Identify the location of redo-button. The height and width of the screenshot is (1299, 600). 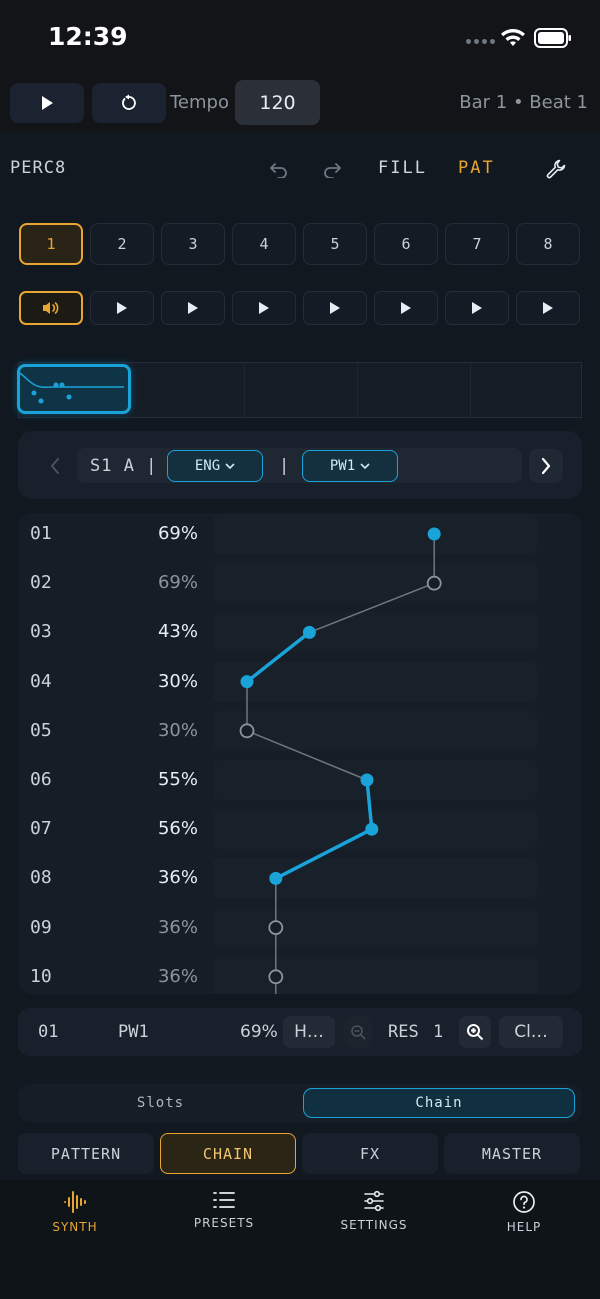
(332, 169).